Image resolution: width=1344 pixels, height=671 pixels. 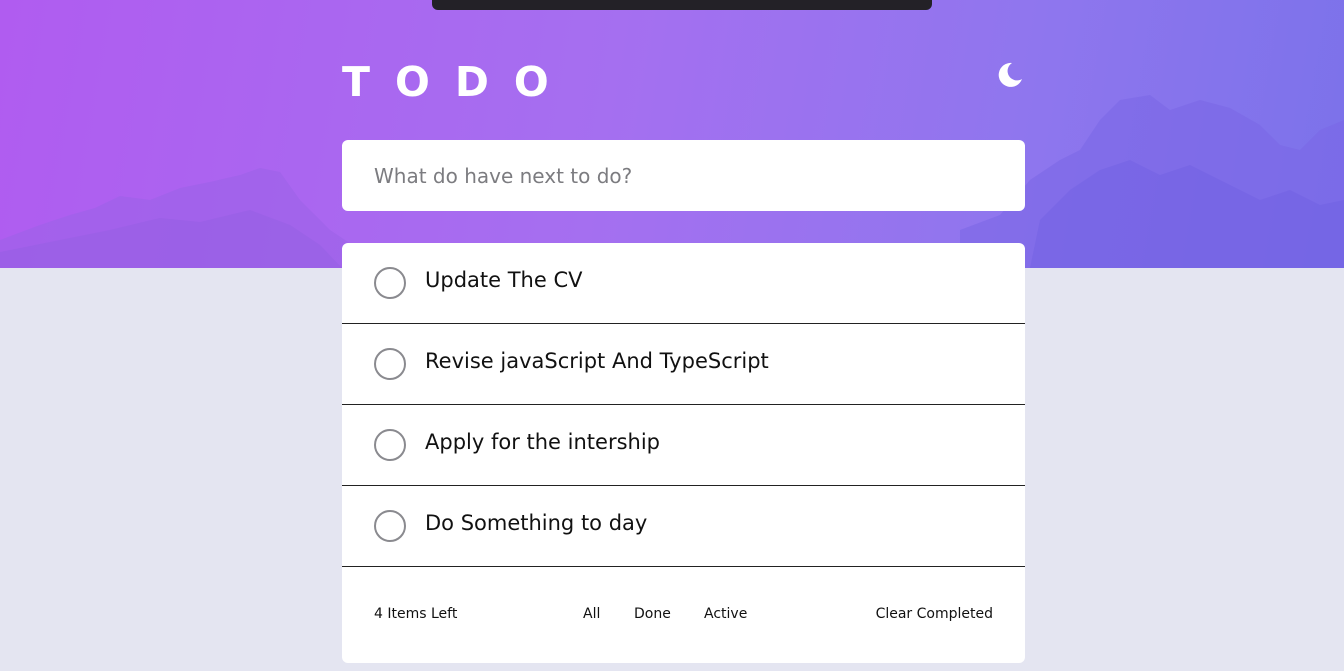 What do you see at coordinates (682, 5) in the screenshot?
I see `top-bar` at bounding box center [682, 5].